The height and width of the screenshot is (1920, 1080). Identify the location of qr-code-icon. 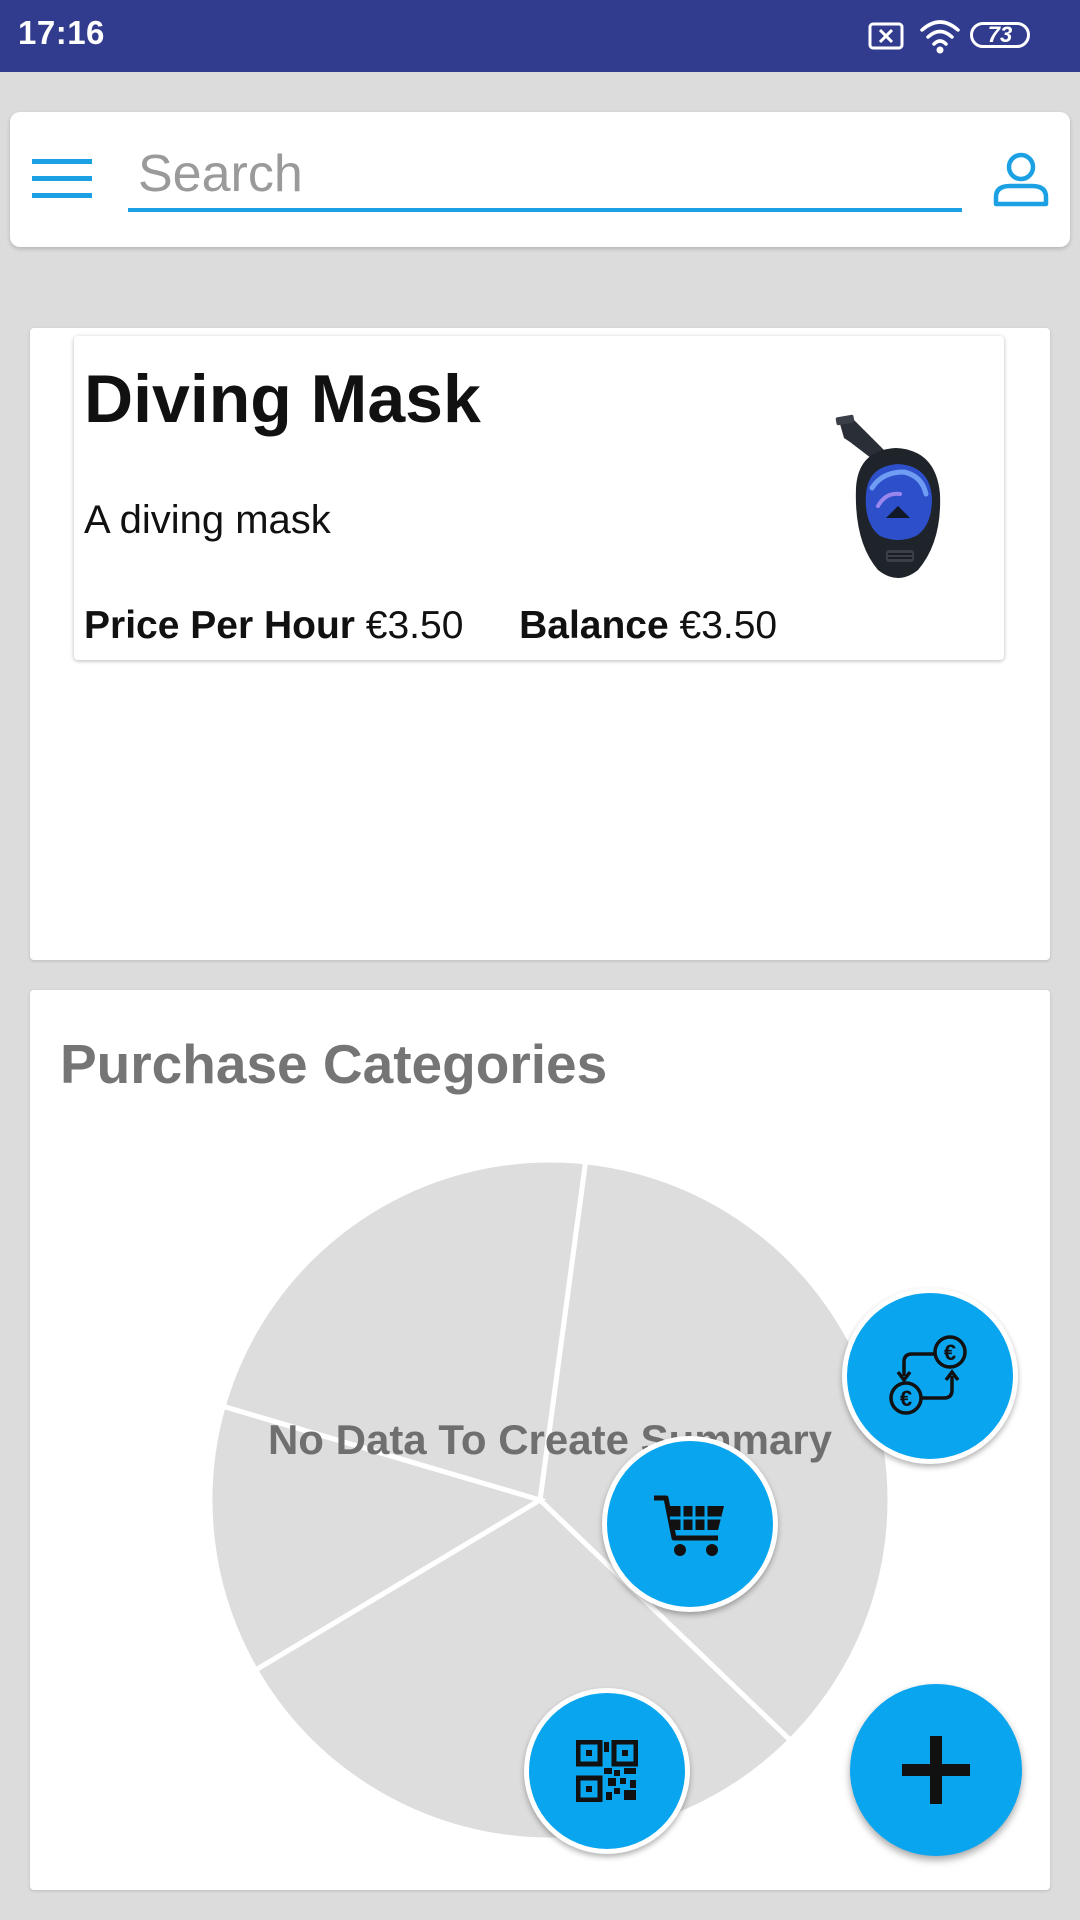
(607, 1771).